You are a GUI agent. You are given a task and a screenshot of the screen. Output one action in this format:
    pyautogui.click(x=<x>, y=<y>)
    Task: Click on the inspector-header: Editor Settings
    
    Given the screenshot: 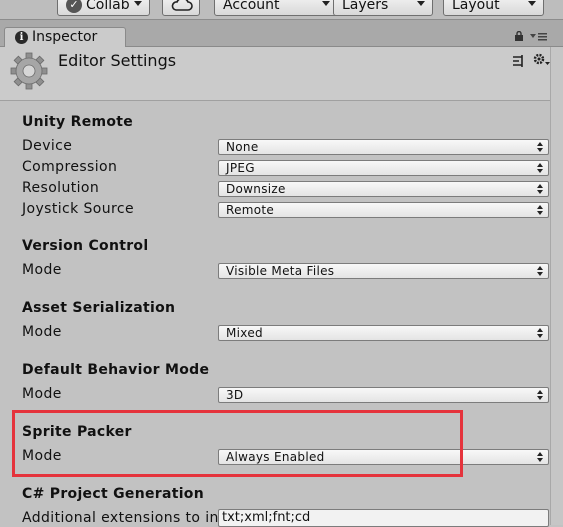 What is the action you would take?
    pyautogui.click(x=275, y=74)
    